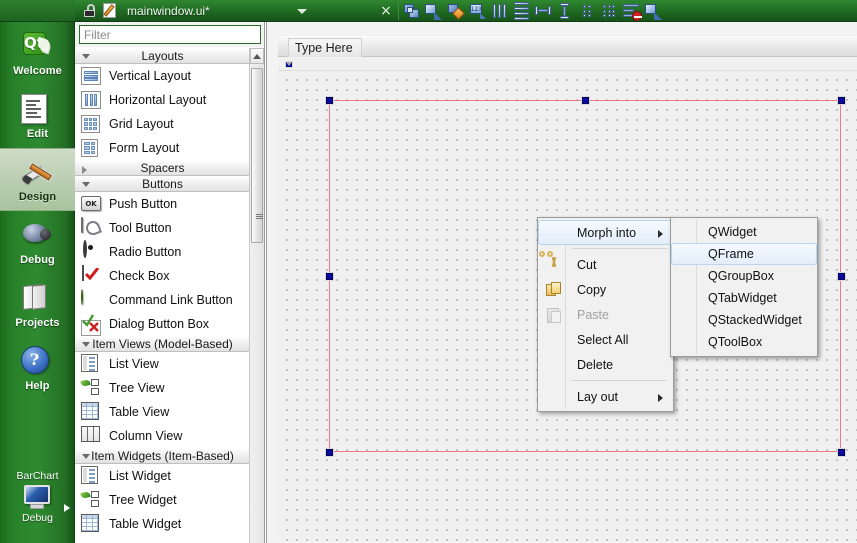 The image size is (857, 543). What do you see at coordinates (90, 388) in the screenshot?
I see `tree-view-icon` at bounding box center [90, 388].